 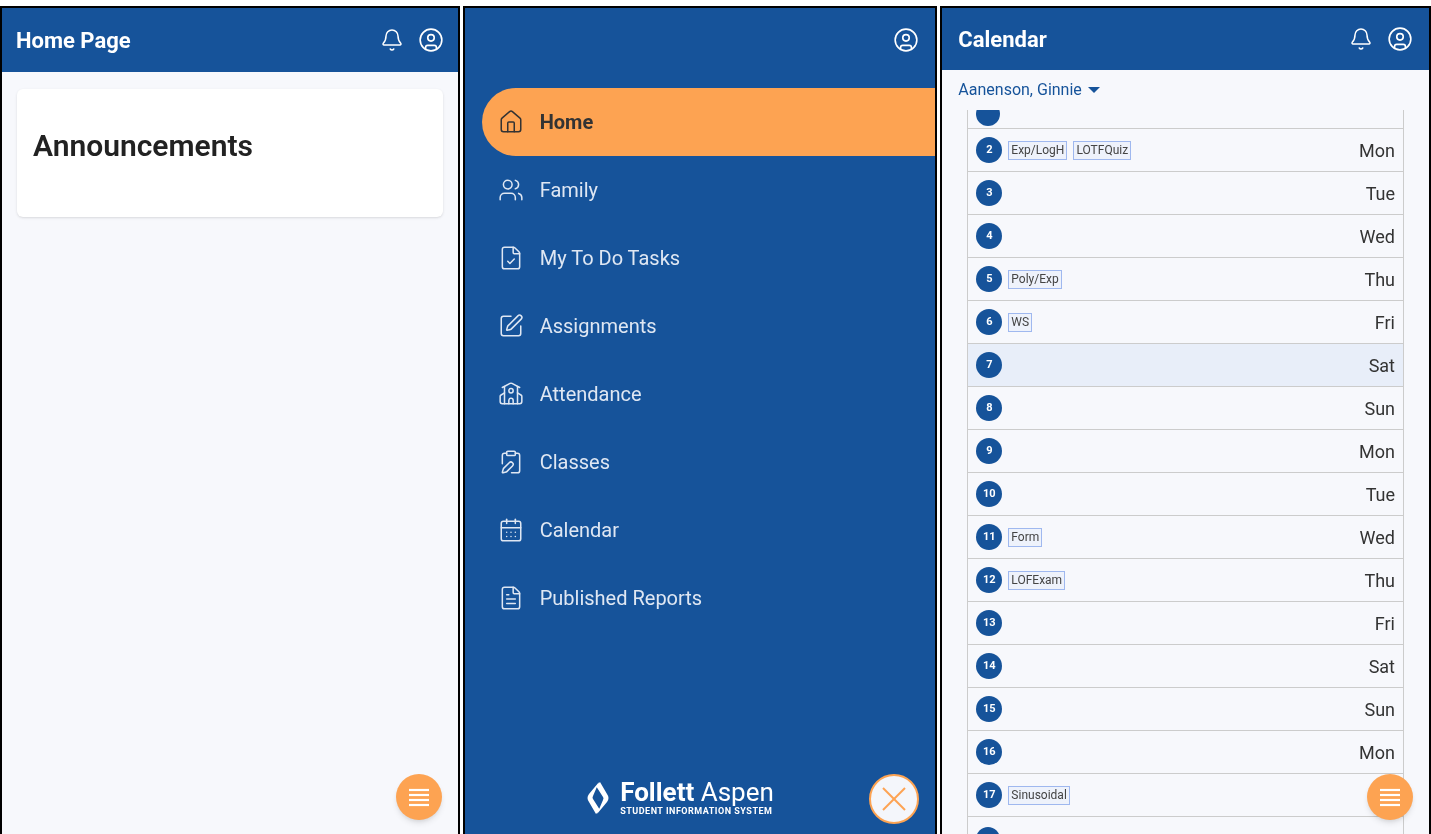 What do you see at coordinates (708, 326) in the screenshot?
I see `nav-menu-item: Assignments` at bounding box center [708, 326].